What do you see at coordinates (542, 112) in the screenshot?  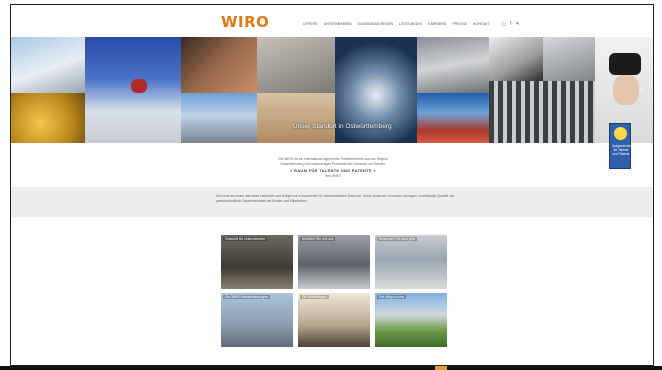 I see `production-line-photo` at bounding box center [542, 112].